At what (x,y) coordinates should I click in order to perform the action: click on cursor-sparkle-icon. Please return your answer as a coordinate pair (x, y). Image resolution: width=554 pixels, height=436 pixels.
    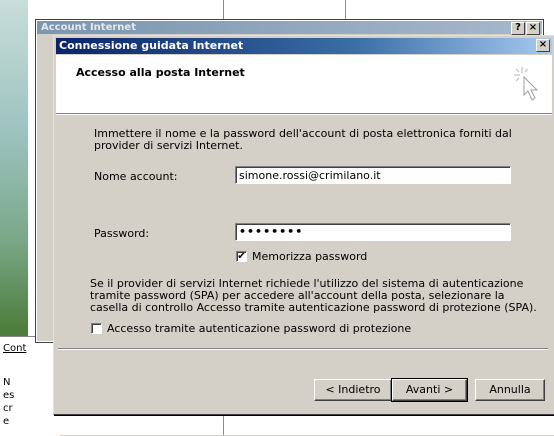
    Looking at the image, I should click on (526, 84).